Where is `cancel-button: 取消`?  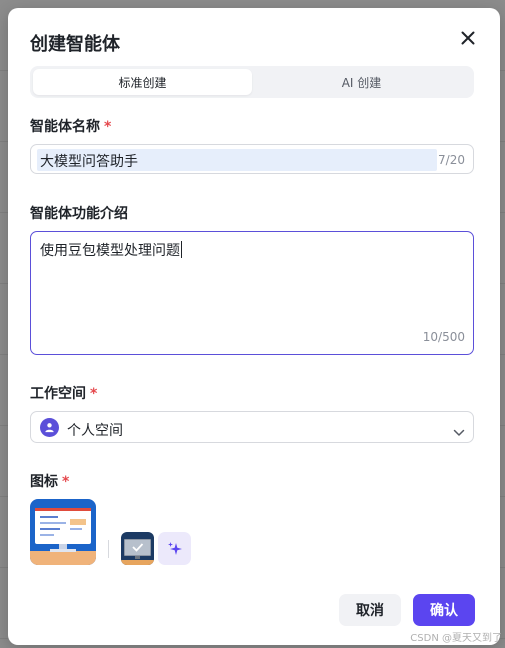
cancel-button: 取消 is located at coordinates (370, 610).